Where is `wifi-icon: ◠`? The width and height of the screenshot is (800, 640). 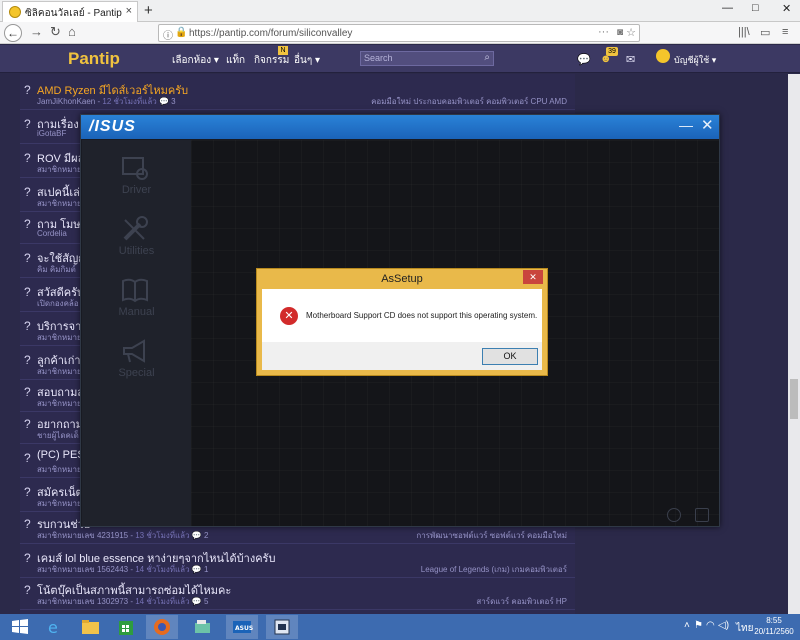 wifi-icon: ◠ is located at coordinates (710, 625).